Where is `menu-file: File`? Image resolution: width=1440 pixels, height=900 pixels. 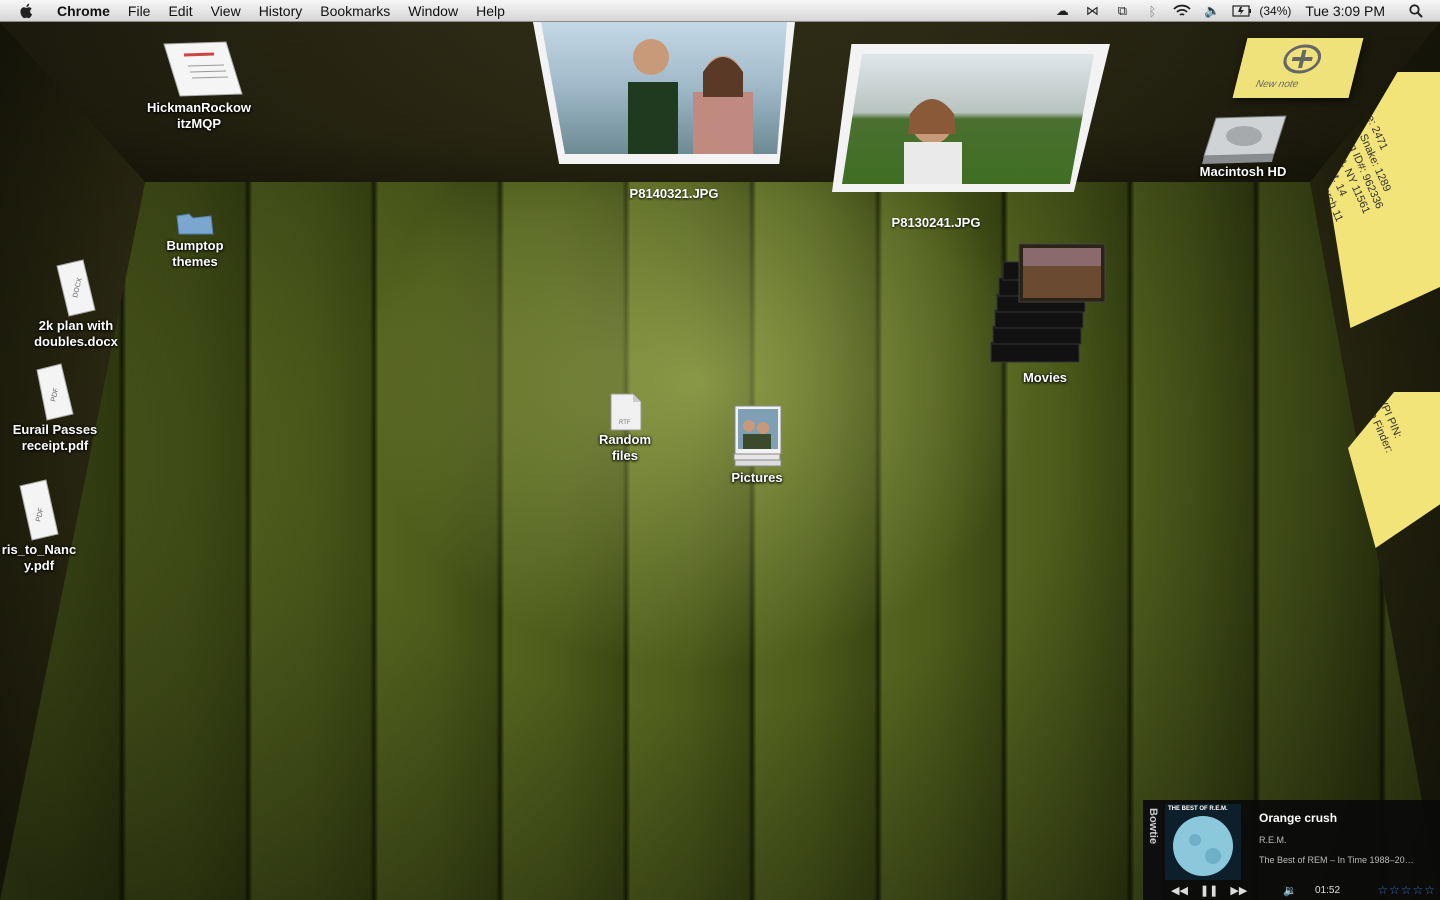
menu-file: File is located at coordinates (139, 11).